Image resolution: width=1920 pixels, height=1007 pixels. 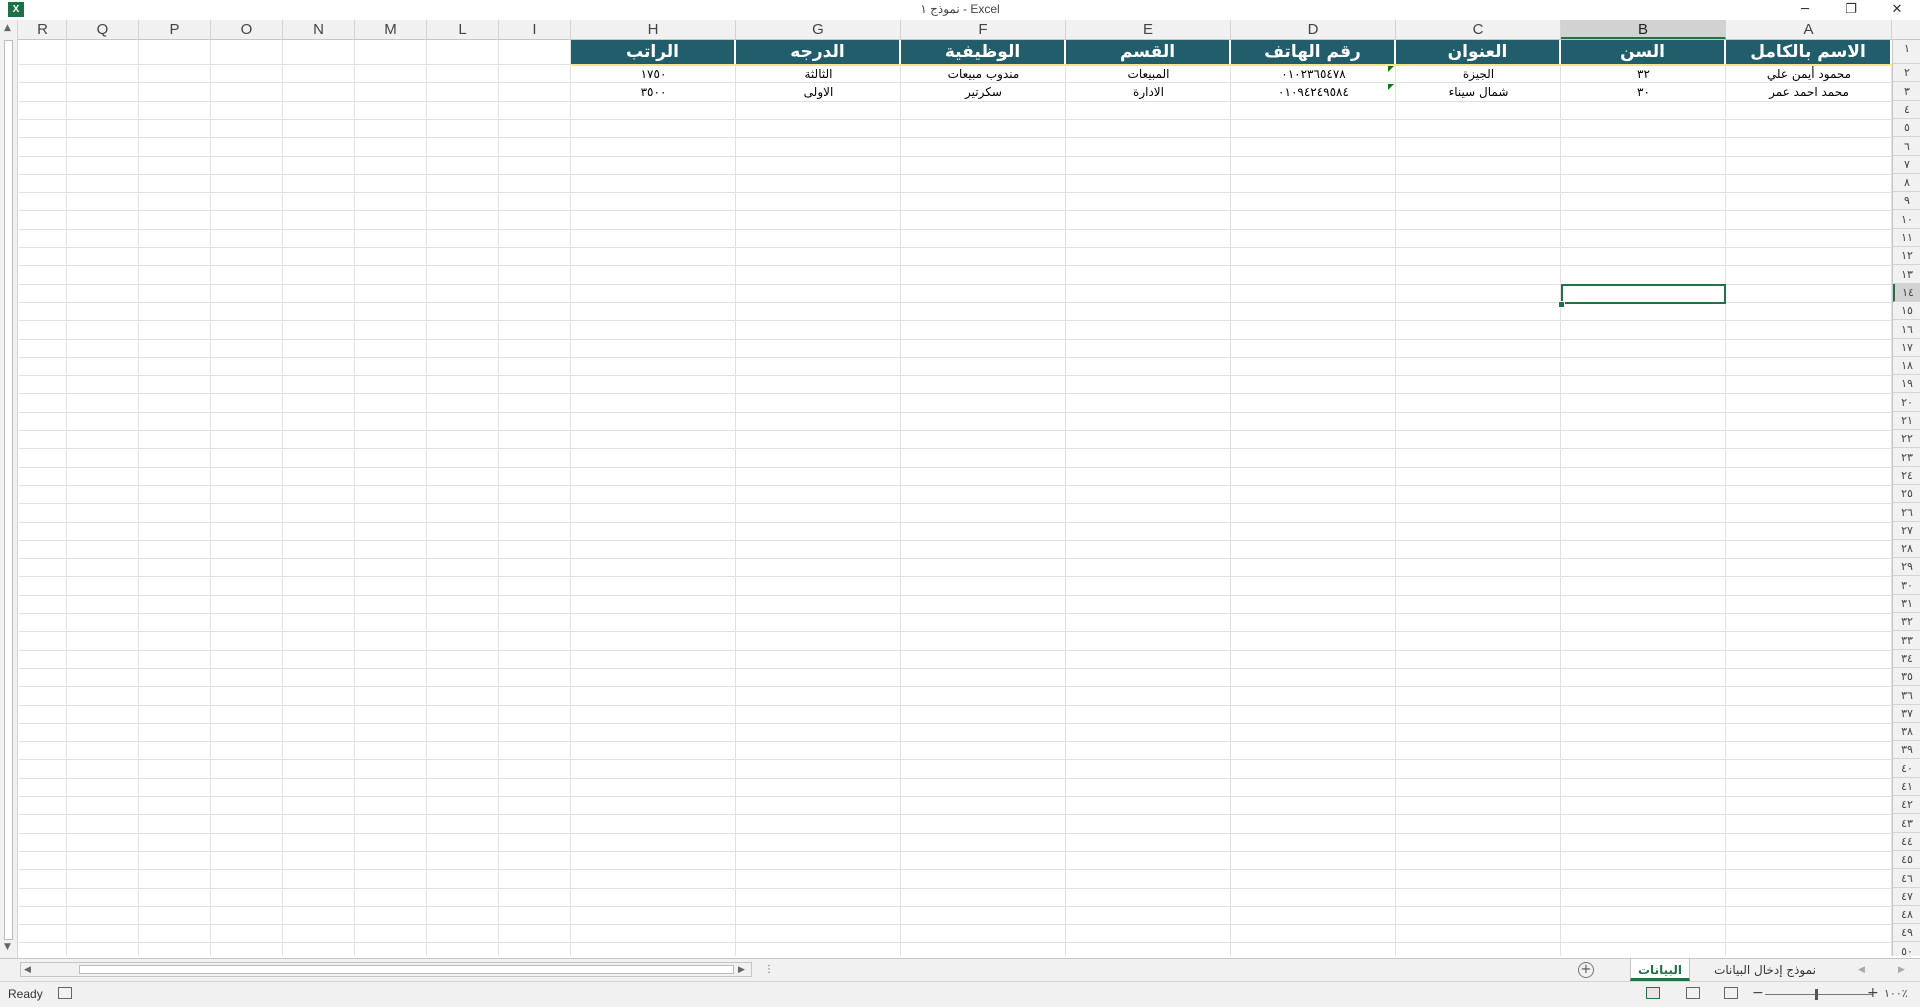 I want to click on row-header: ٣٩, so click(x=1906, y=750).